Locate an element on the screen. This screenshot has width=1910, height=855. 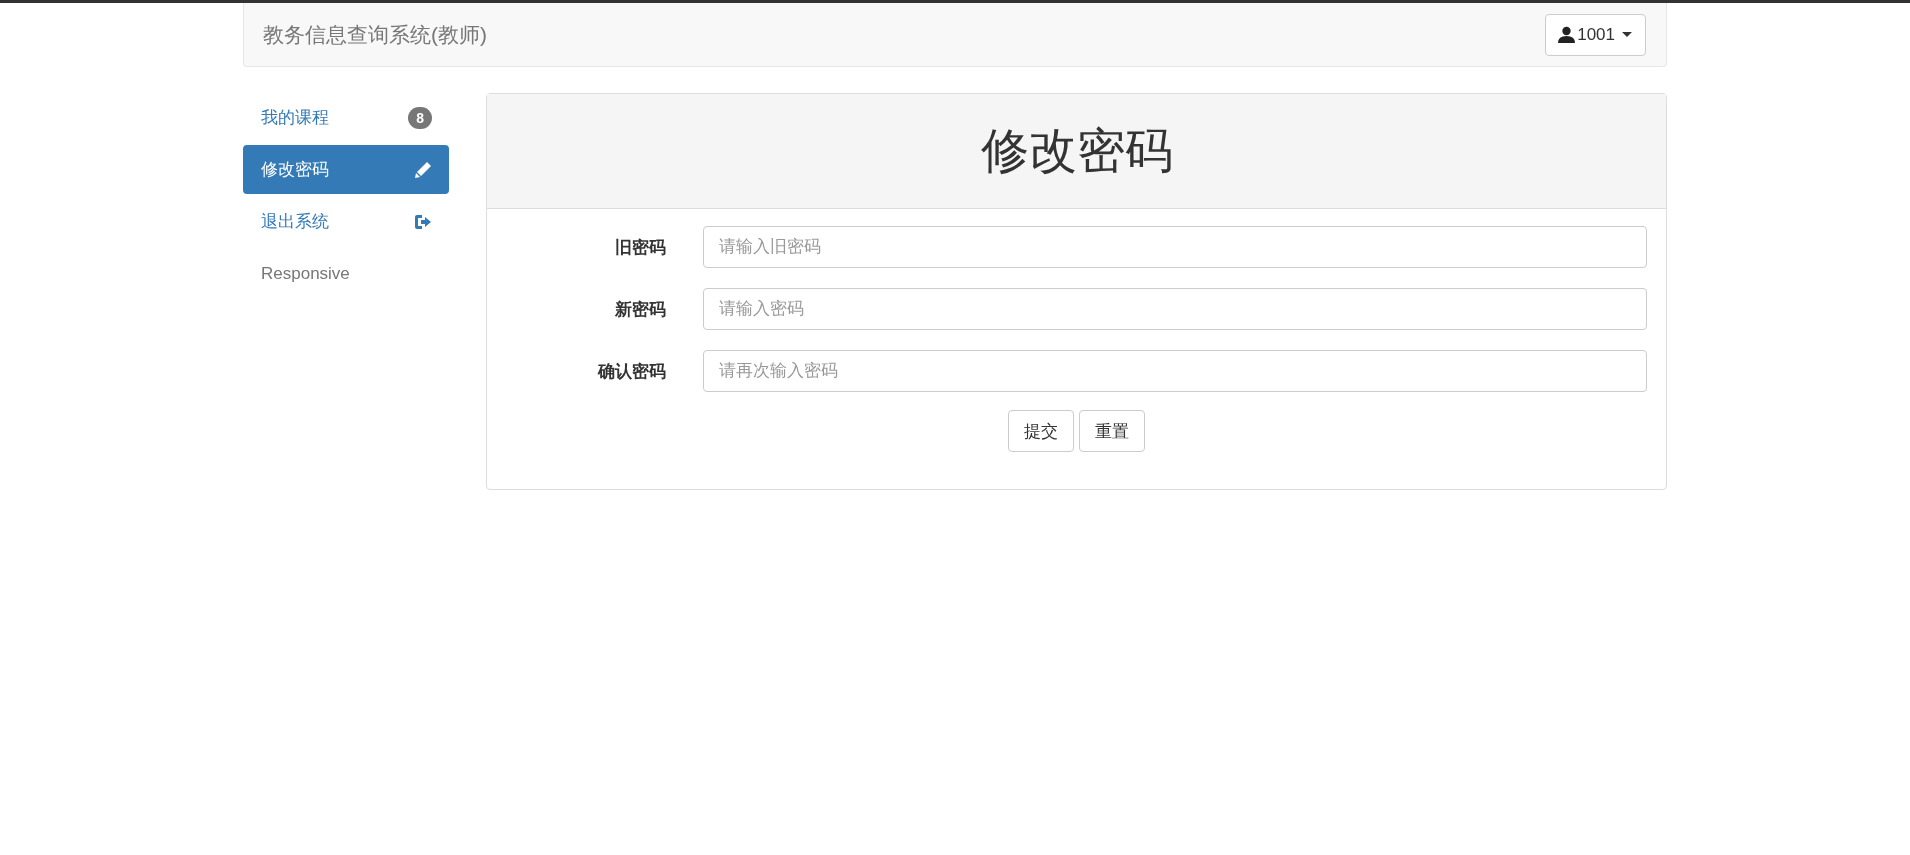
panel-title: 修改密码 is located at coordinates (1076, 151).